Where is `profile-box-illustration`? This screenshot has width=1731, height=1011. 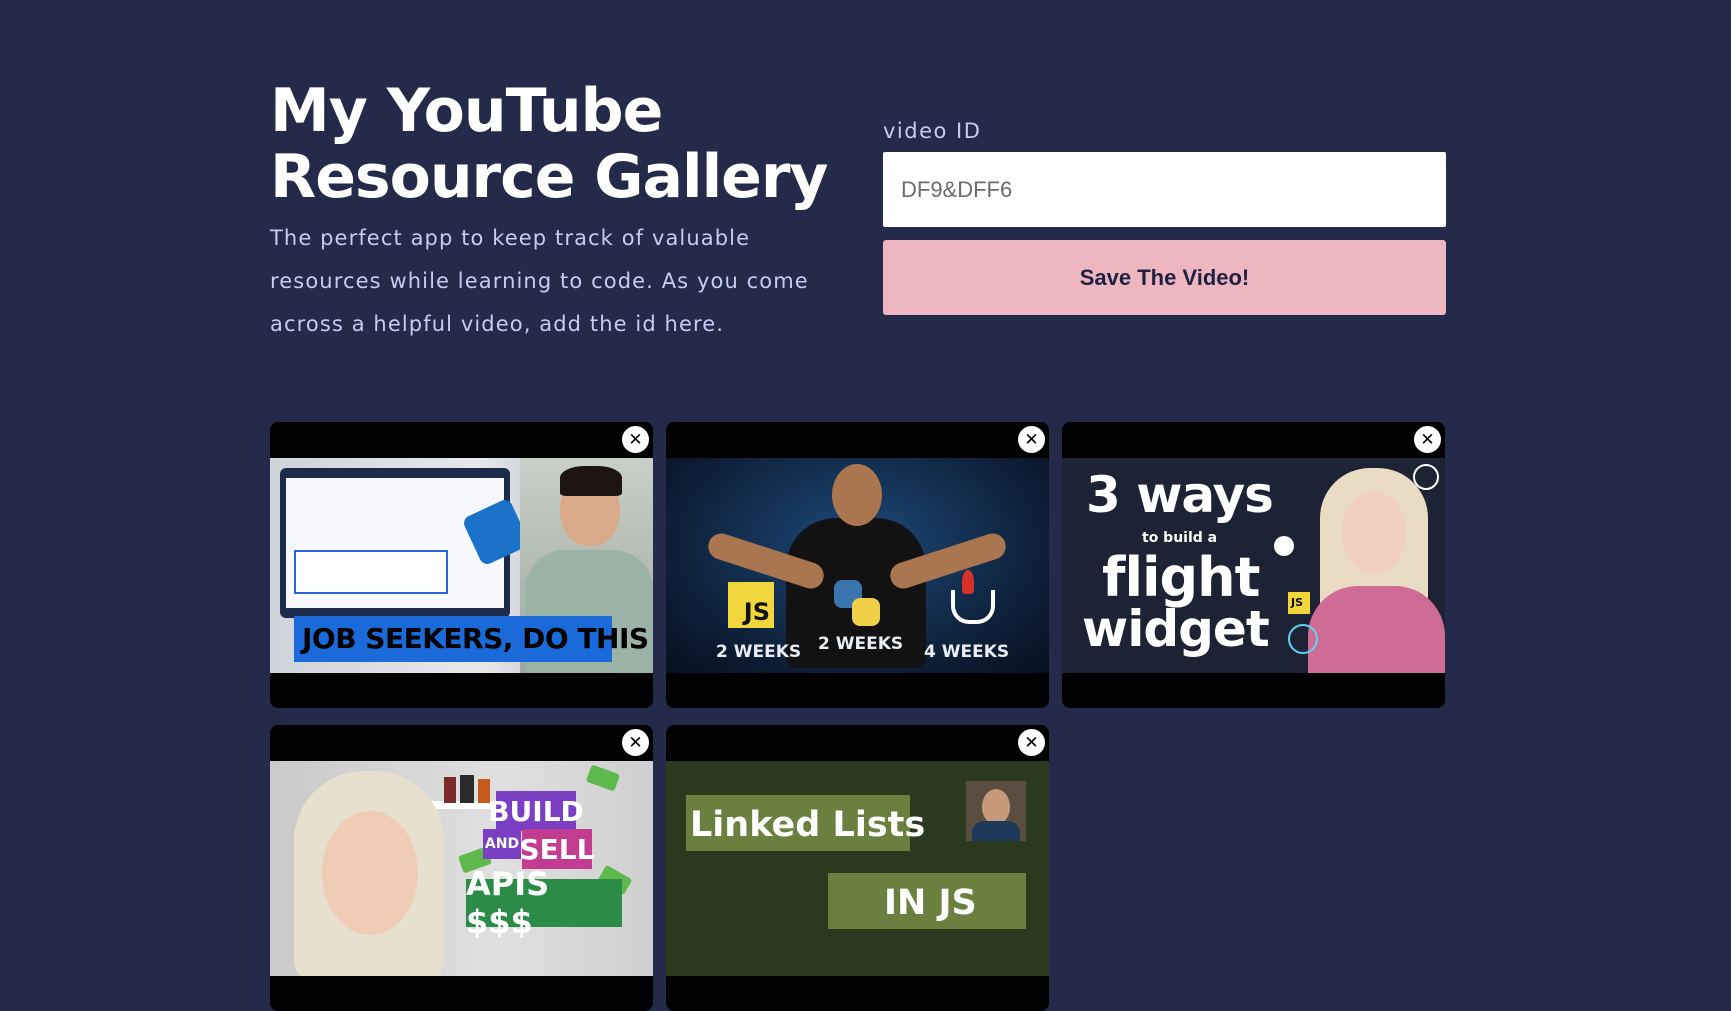 profile-box-illustration is located at coordinates (371, 572).